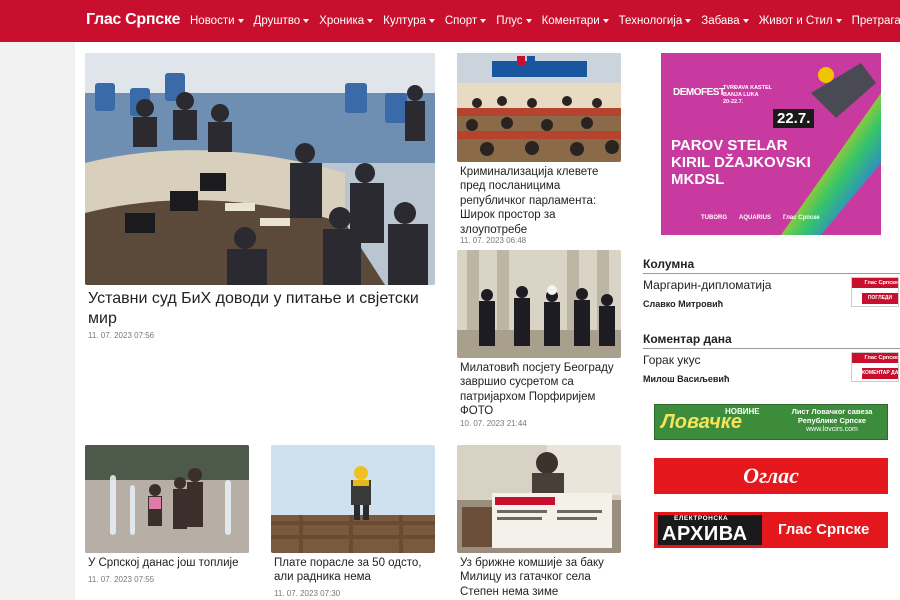 Image resolution: width=900 pixels, height=600 pixels. Describe the element at coordinates (875, 292) in the screenshot. I see `pogledi-badge: Глас Српске ПОГЛЕДИ` at that location.